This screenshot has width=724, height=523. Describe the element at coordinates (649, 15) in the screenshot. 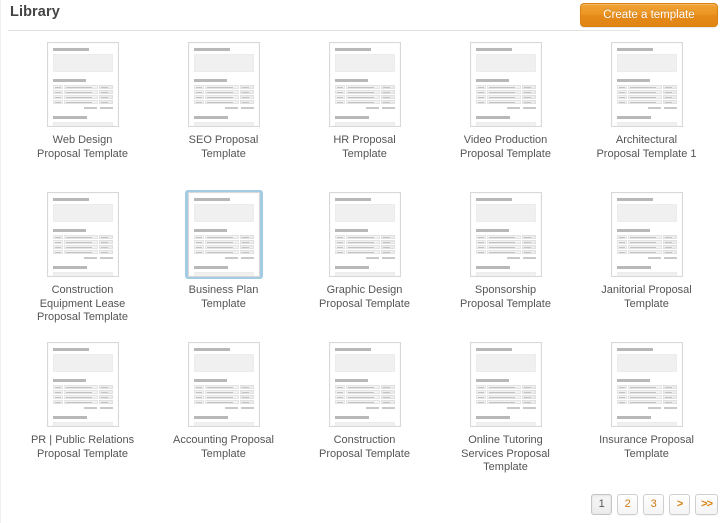

I see `create-template-button: Create a template` at that location.